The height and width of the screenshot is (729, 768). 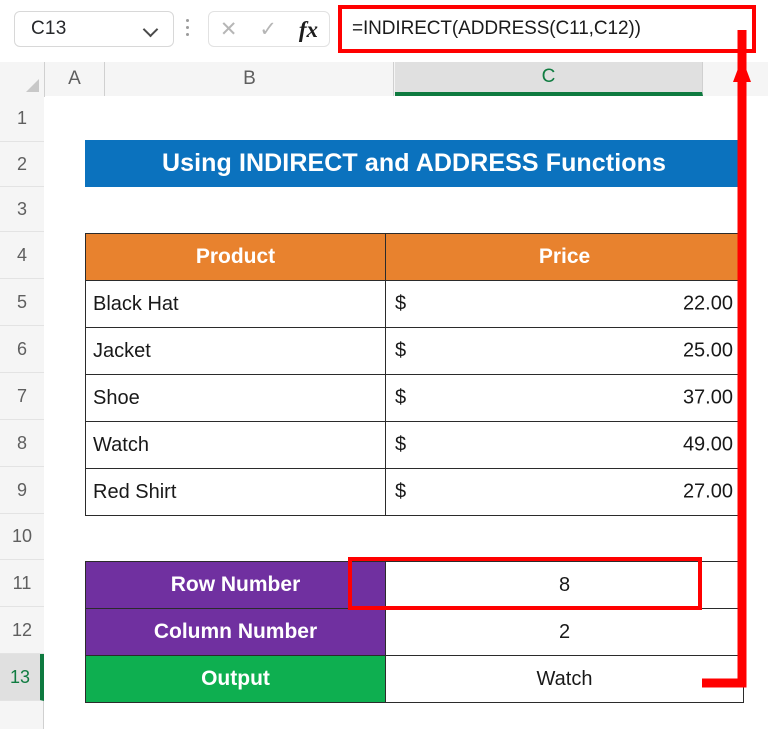 I want to click on table-row: Red Shirt $ 27.00, so click(x=414, y=492).